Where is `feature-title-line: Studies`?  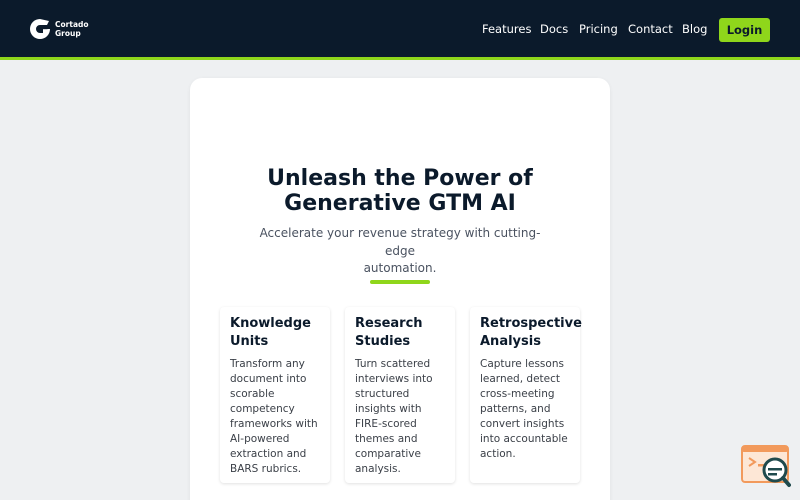 feature-title-line: Studies is located at coordinates (383, 341).